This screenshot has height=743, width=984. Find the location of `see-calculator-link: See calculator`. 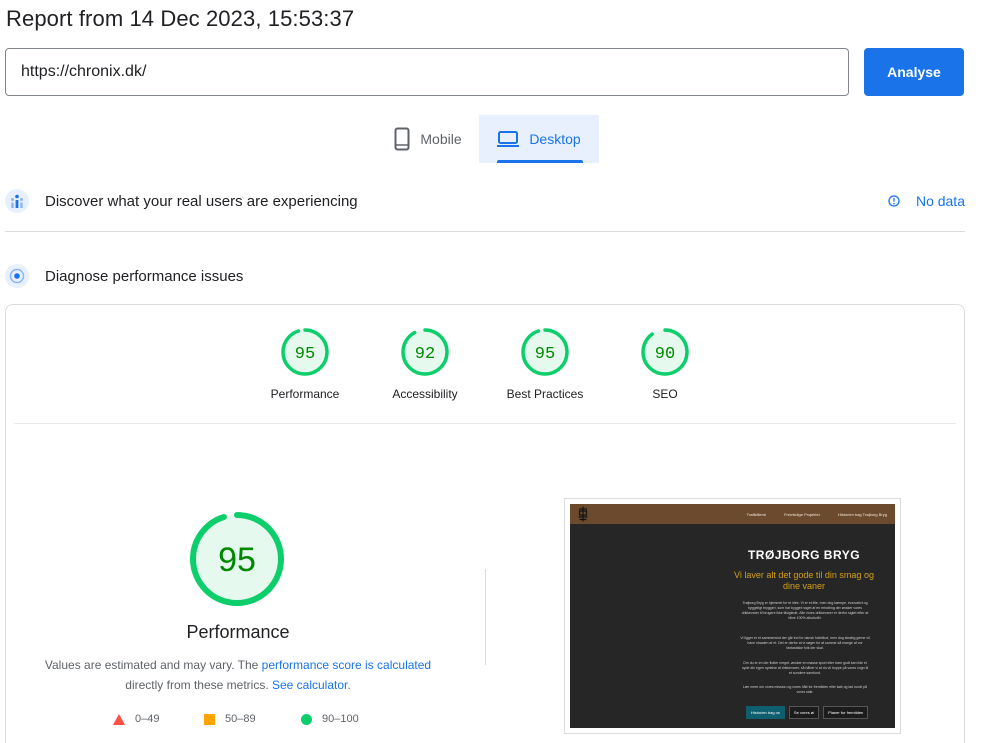

see-calculator-link: See calculator is located at coordinates (309, 685).